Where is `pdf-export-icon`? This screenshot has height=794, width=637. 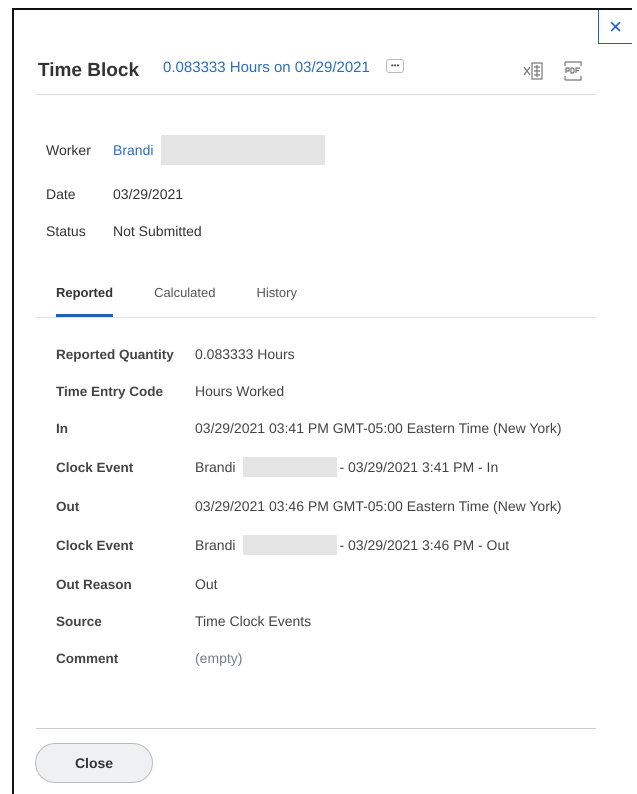 pdf-export-icon is located at coordinates (573, 71).